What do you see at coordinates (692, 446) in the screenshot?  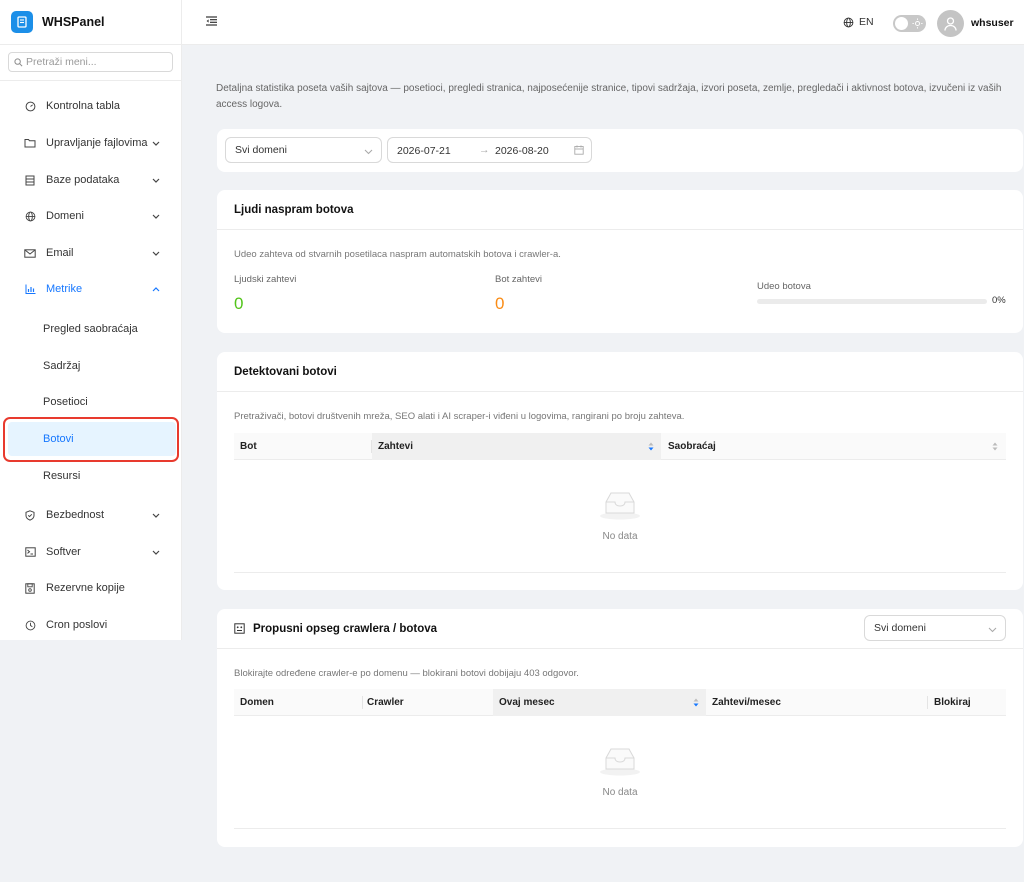 I see `column-label: Saobraćaj` at bounding box center [692, 446].